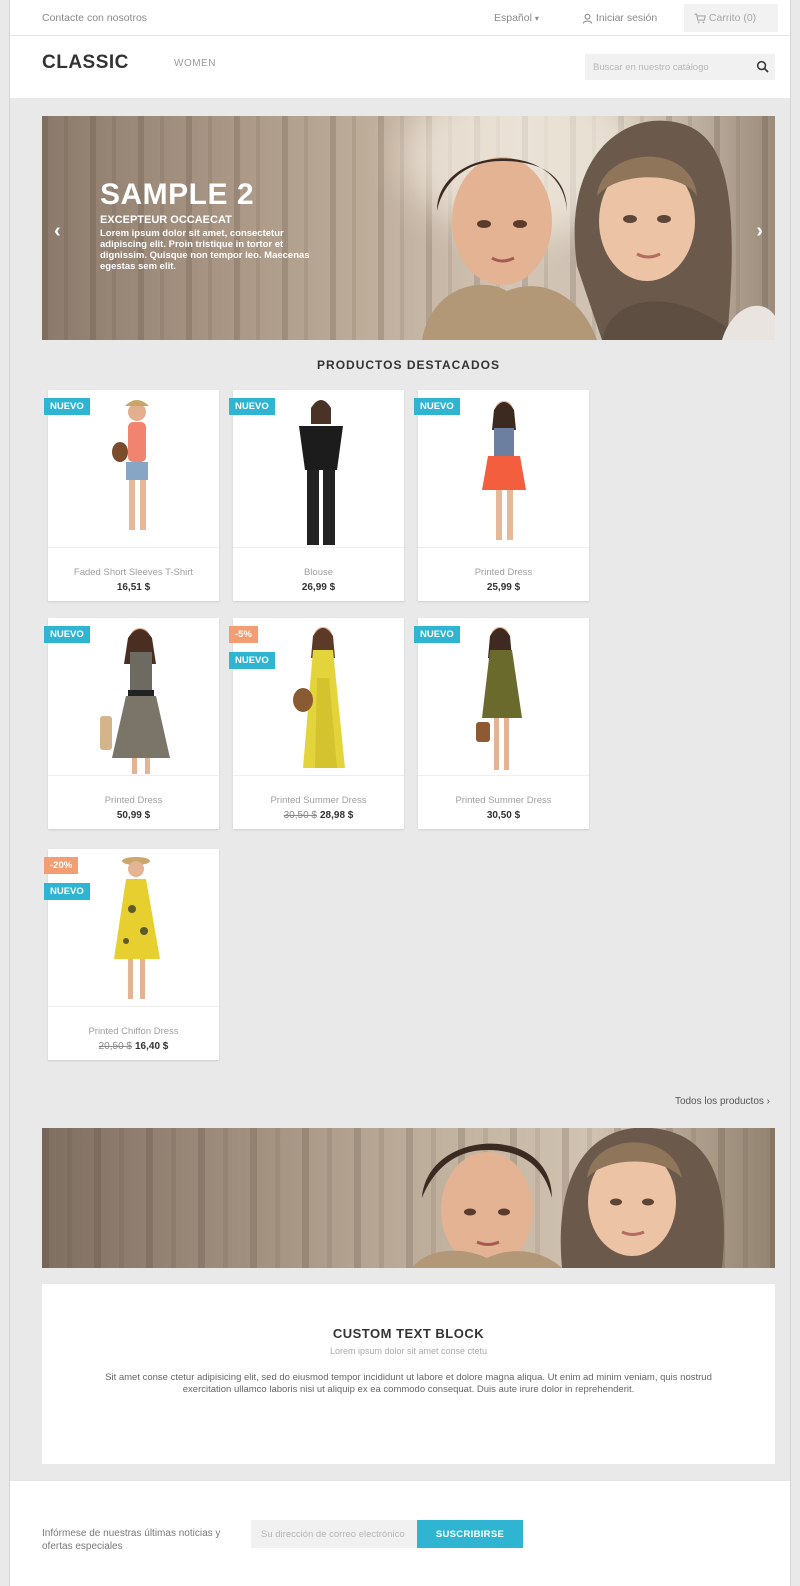 The width and height of the screenshot is (800, 1586). What do you see at coordinates (318, 587) in the screenshot?
I see `product-price: 26,99 $` at bounding box center [318, 587].